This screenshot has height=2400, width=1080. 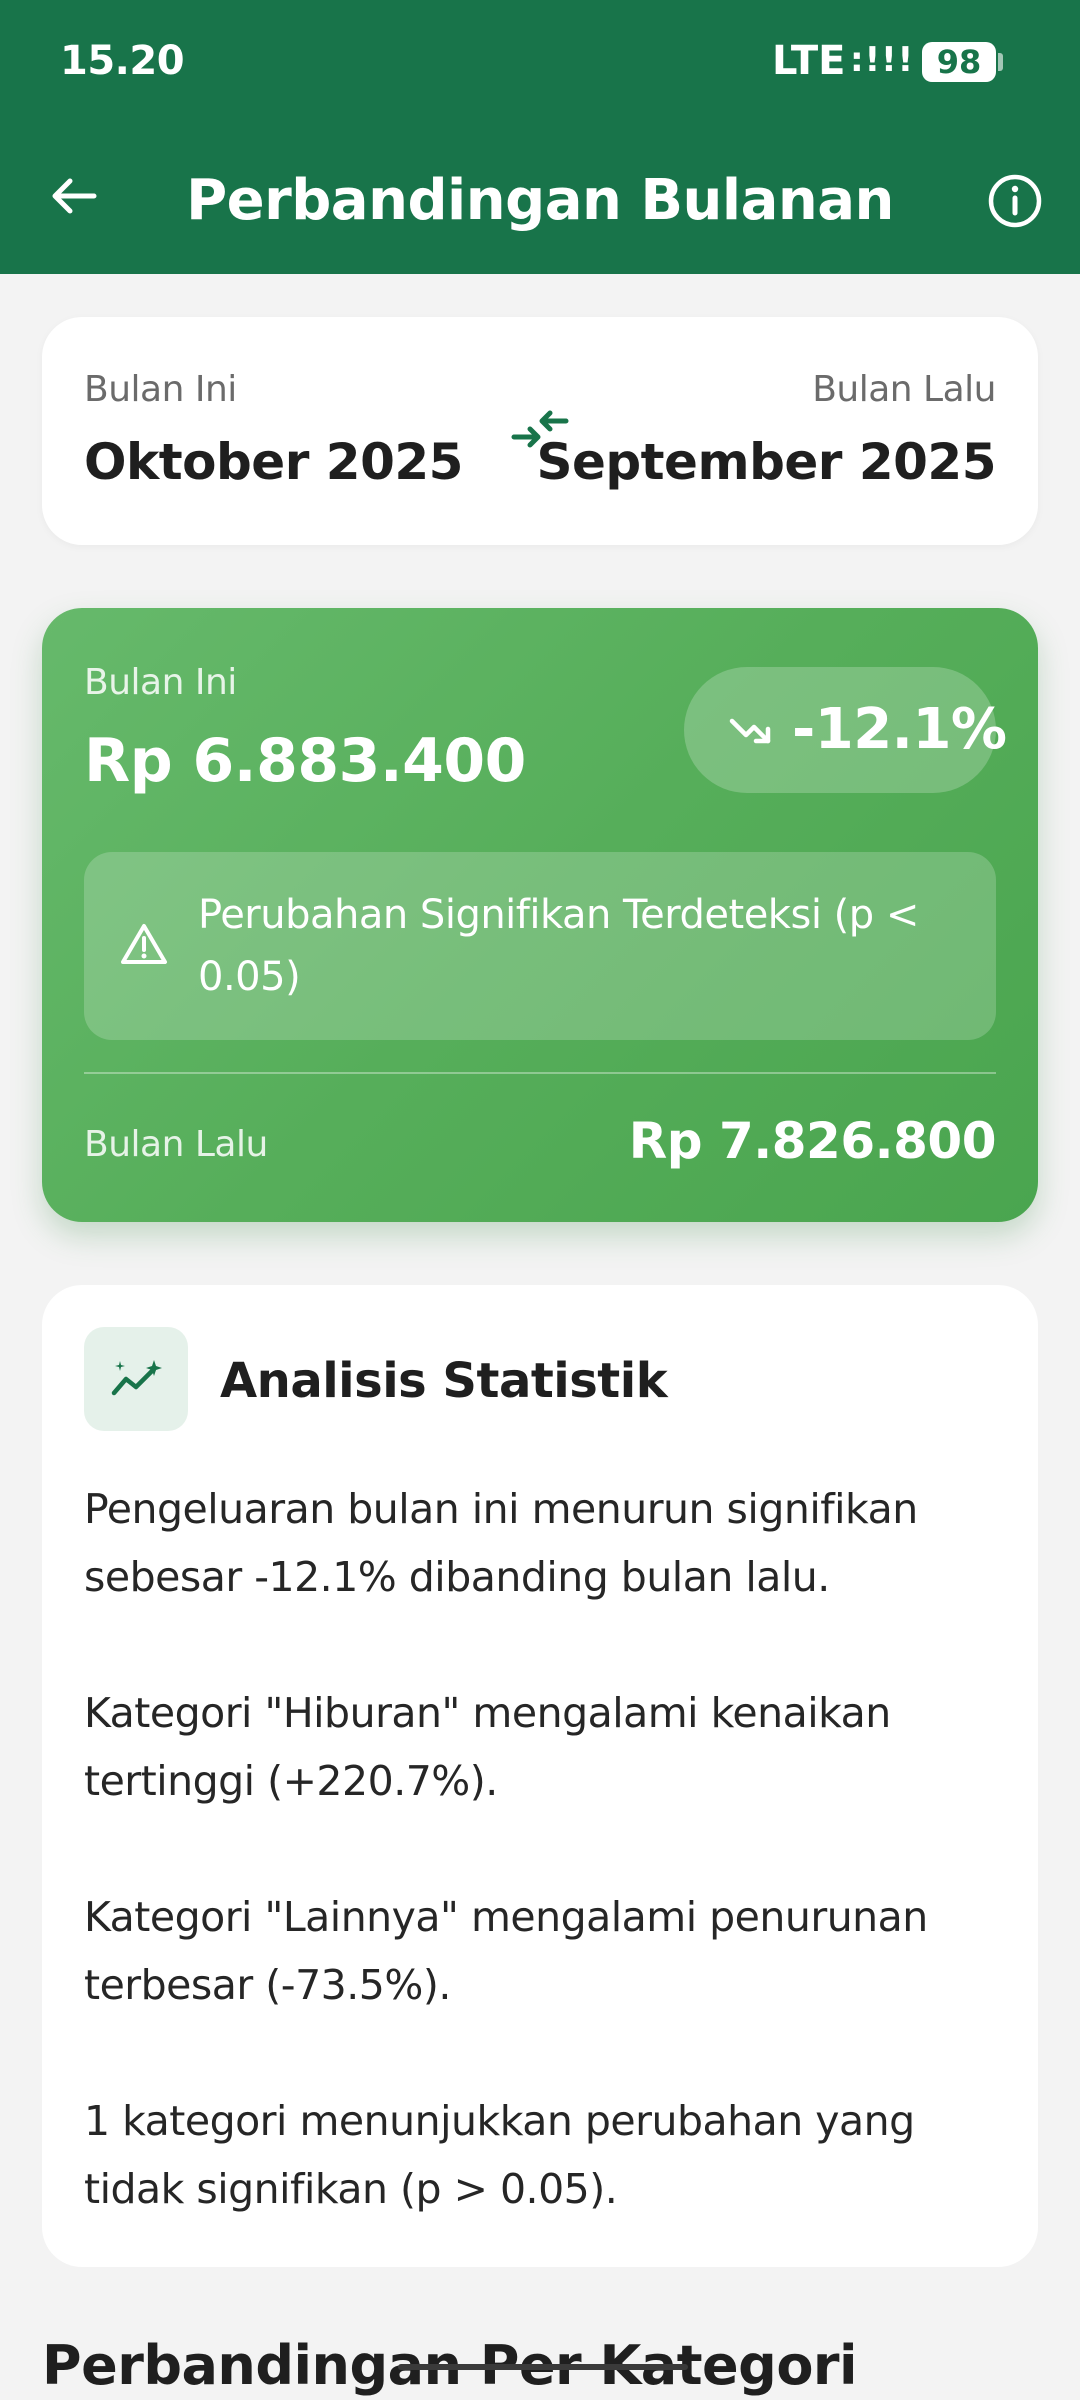 What do you see at coordinates (812, 1141) in the screenshot?
I see `previous-total-amount: Rp 7.826.800` at bounding box center [812, 1141].